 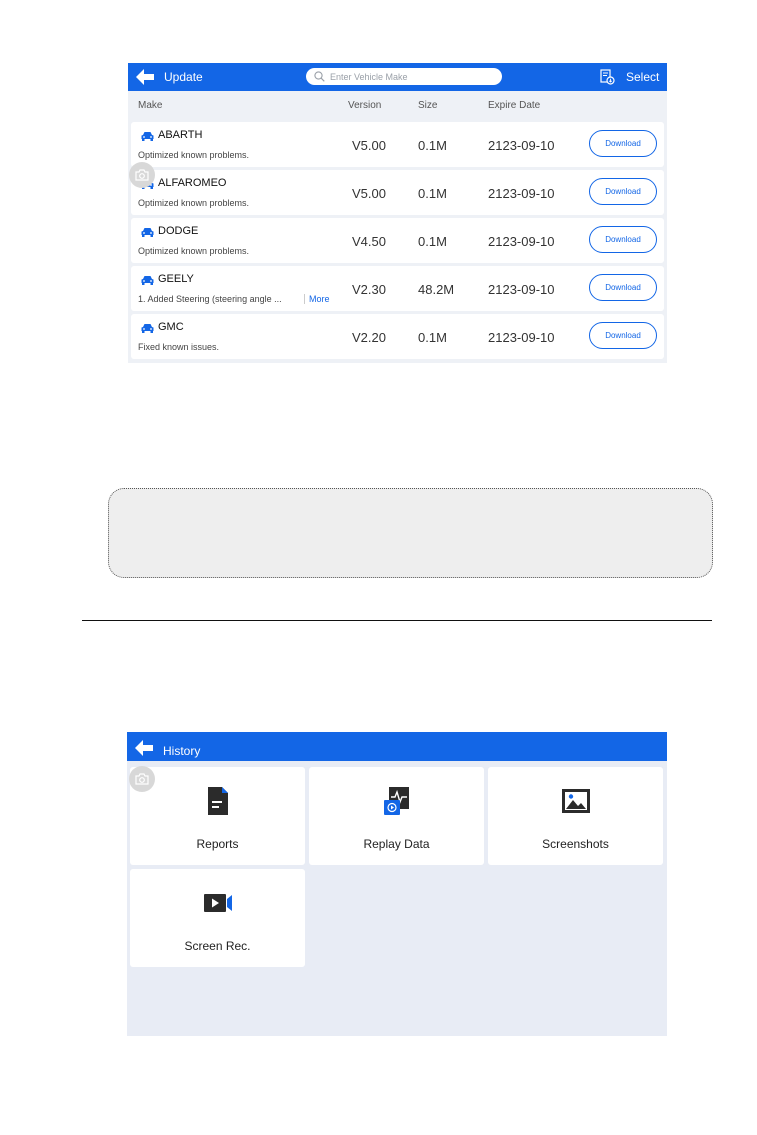 What do you see at coordinates (428, 105) in the screenshot?
I see `column-header-size: Size` at bounding box center [428, 105].